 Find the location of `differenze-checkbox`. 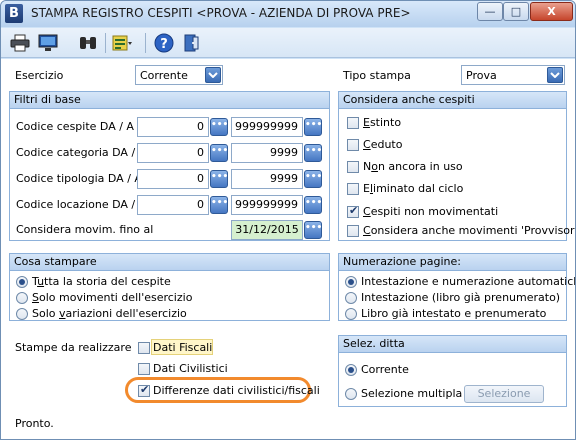

differenze-checkbox is located at coordinates (144, 390).